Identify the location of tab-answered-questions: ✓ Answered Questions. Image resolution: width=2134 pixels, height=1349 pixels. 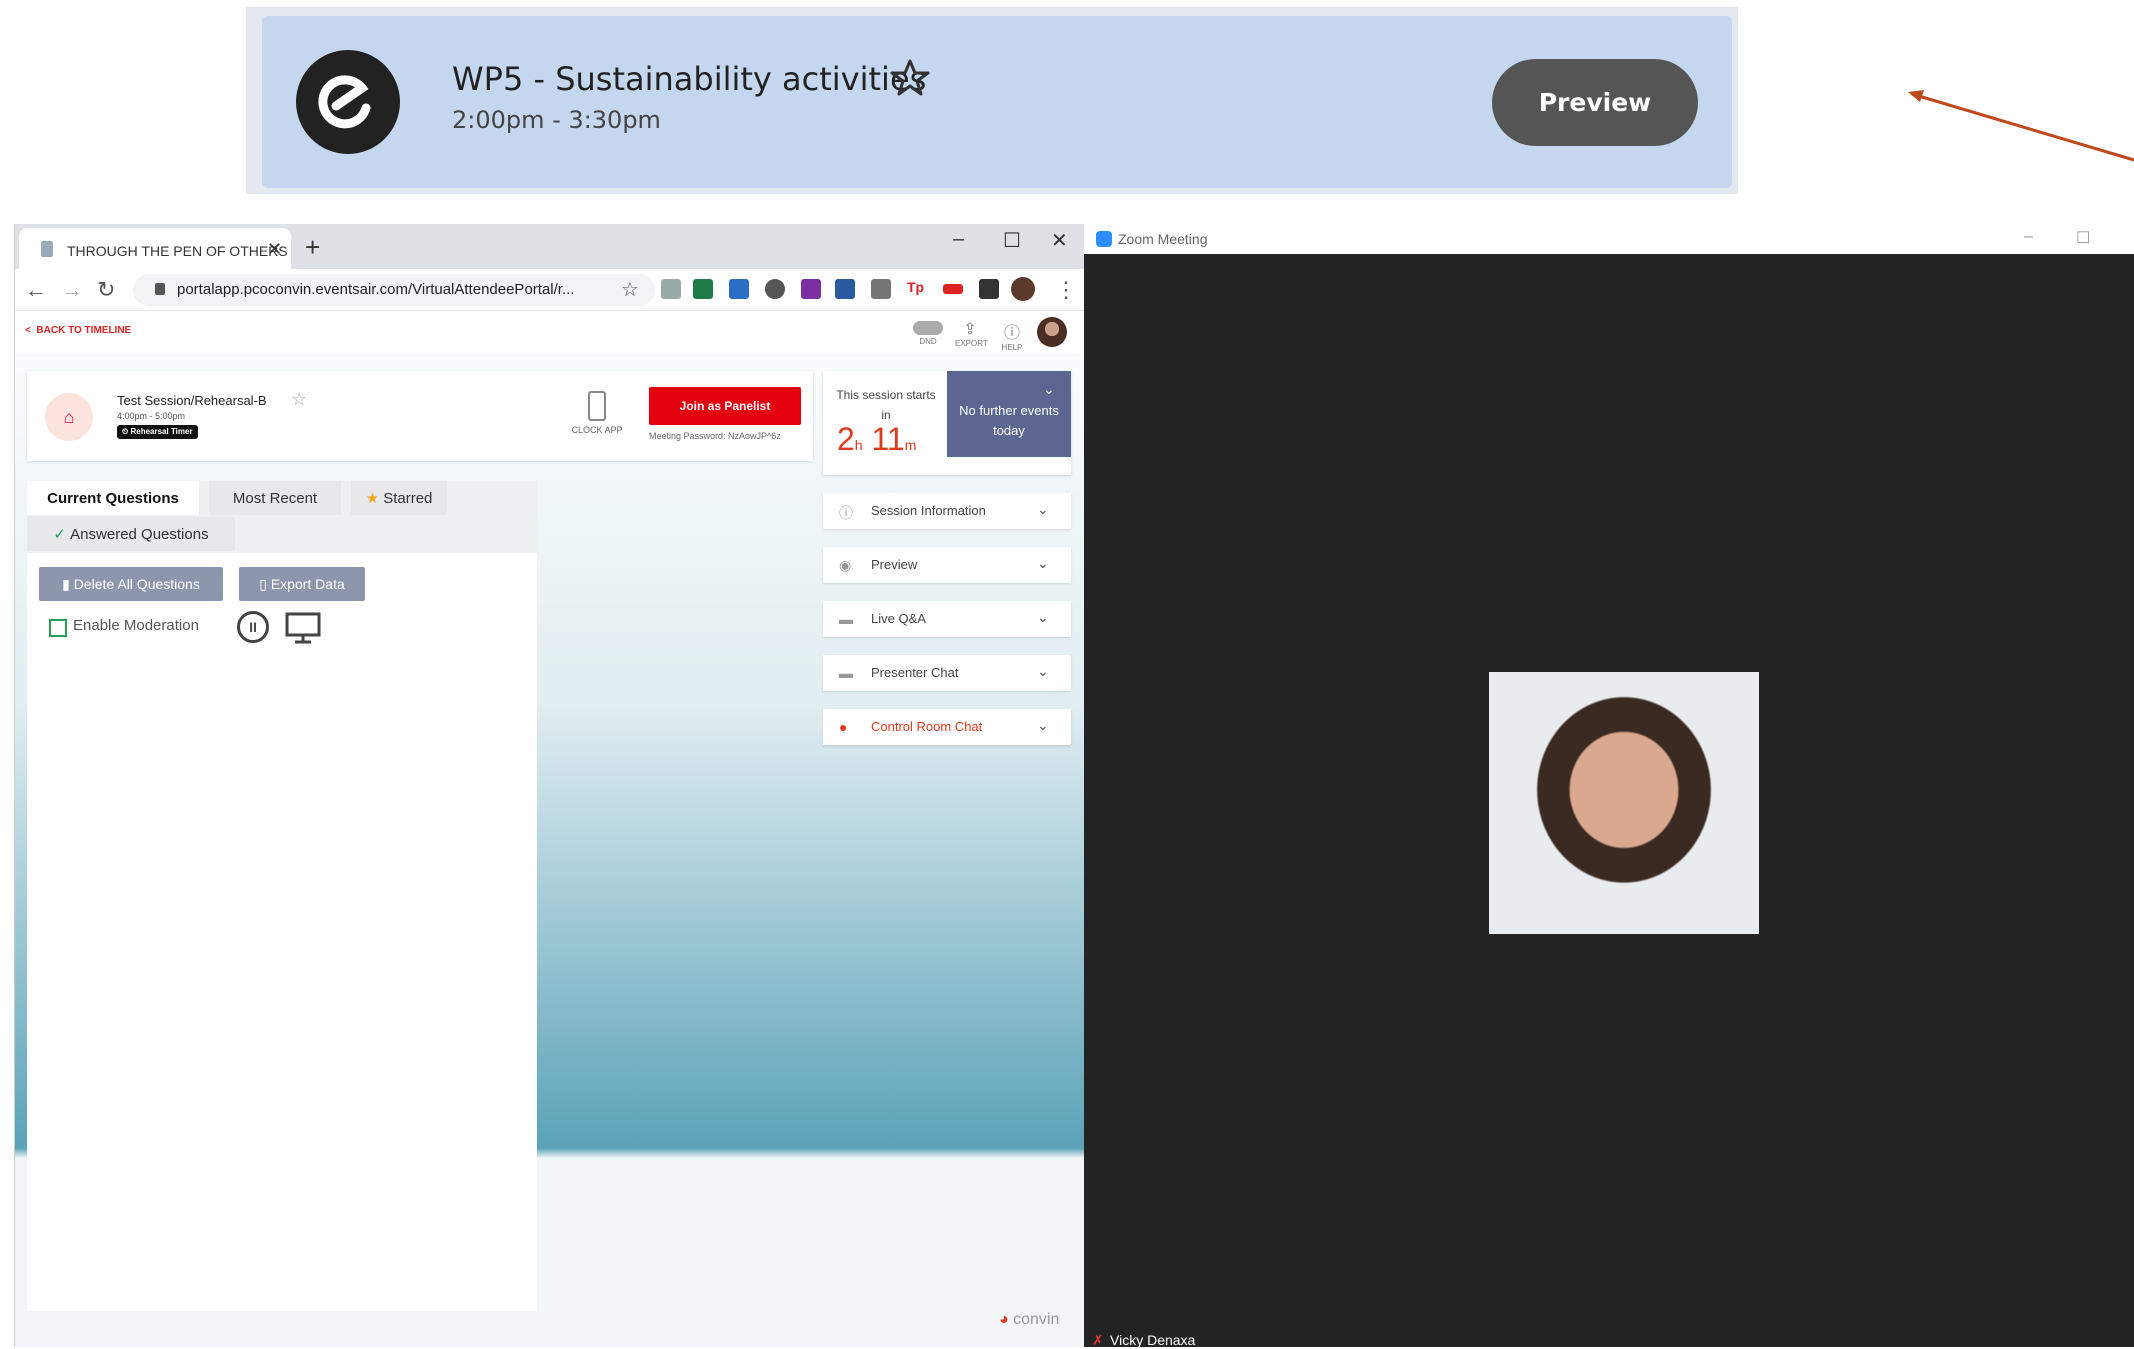
(131, 534).